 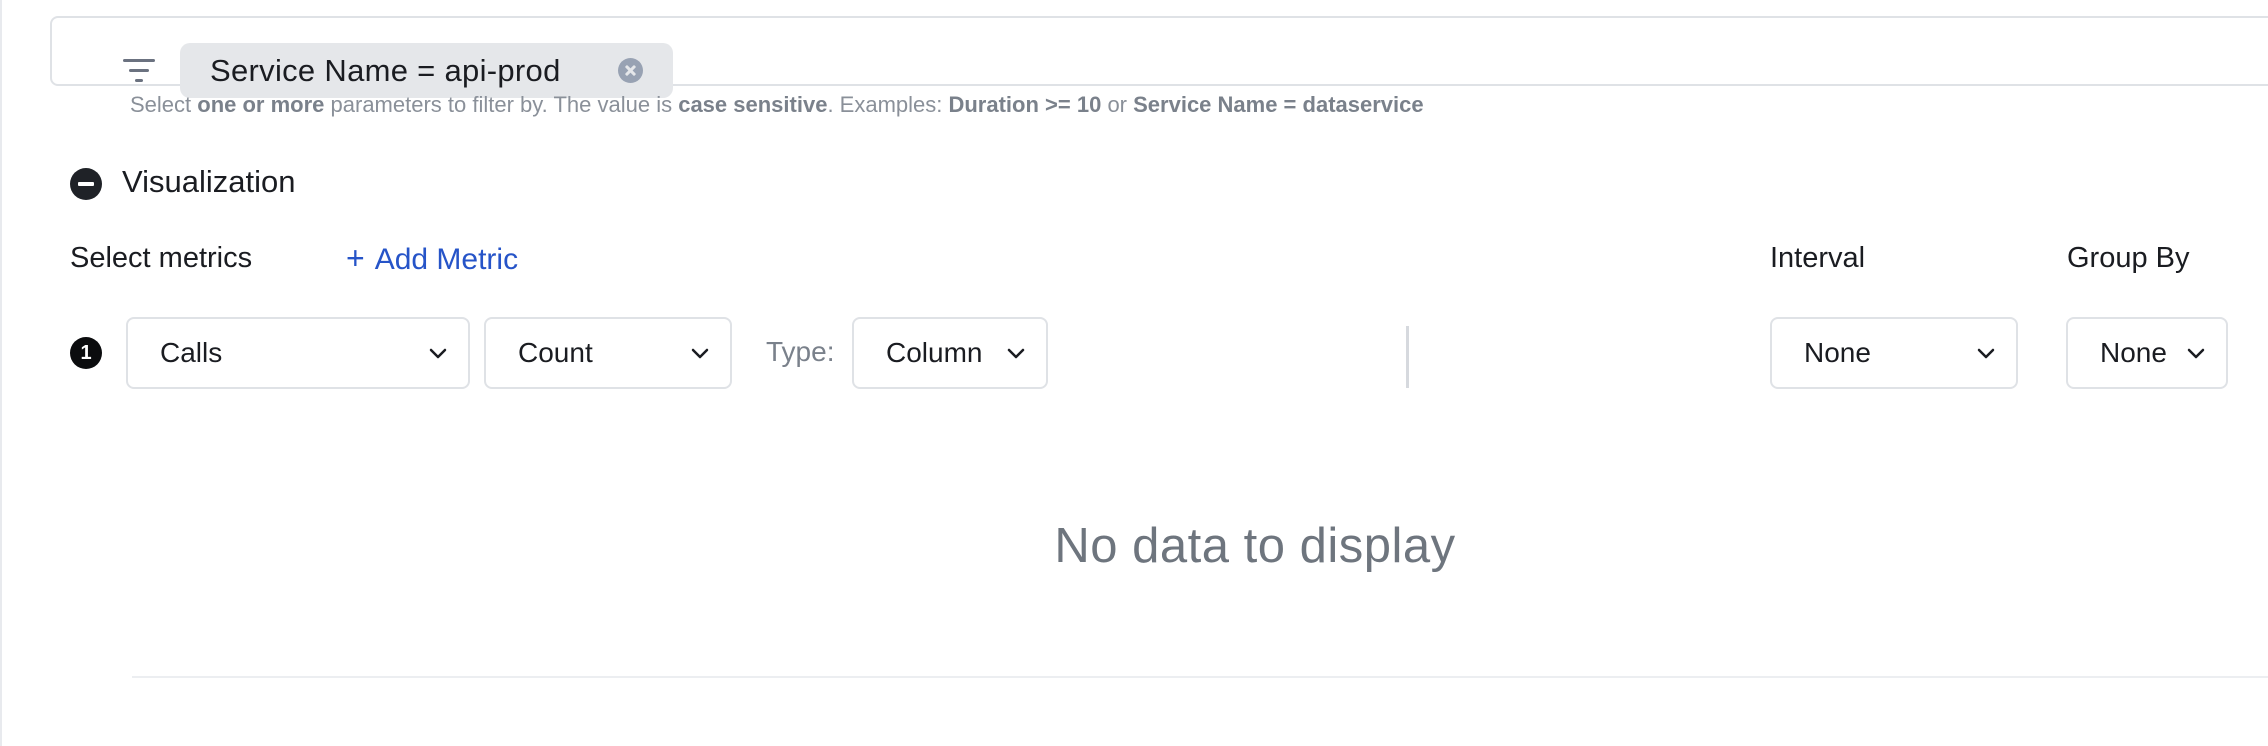 What do you see at coordinates (385, 70) in the screenshot?
I see `filter-chip-label: Service Name = api-prod` at bounding box center [385, 70].